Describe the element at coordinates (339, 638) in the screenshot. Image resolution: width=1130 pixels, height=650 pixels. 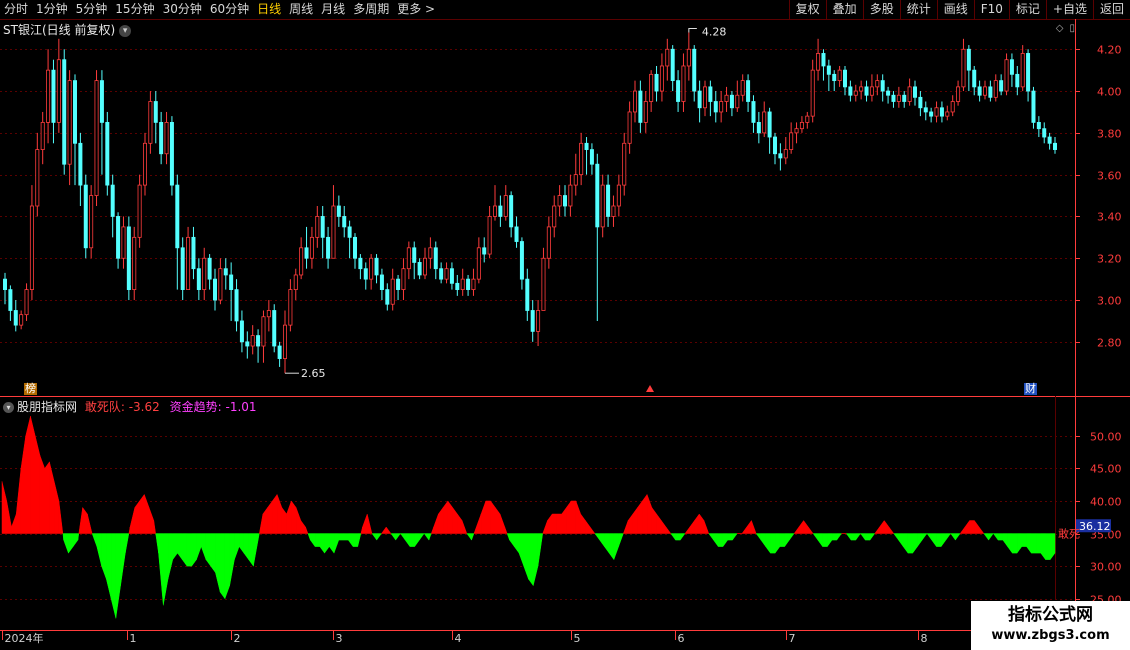
I see `date-label: 3` at that location.